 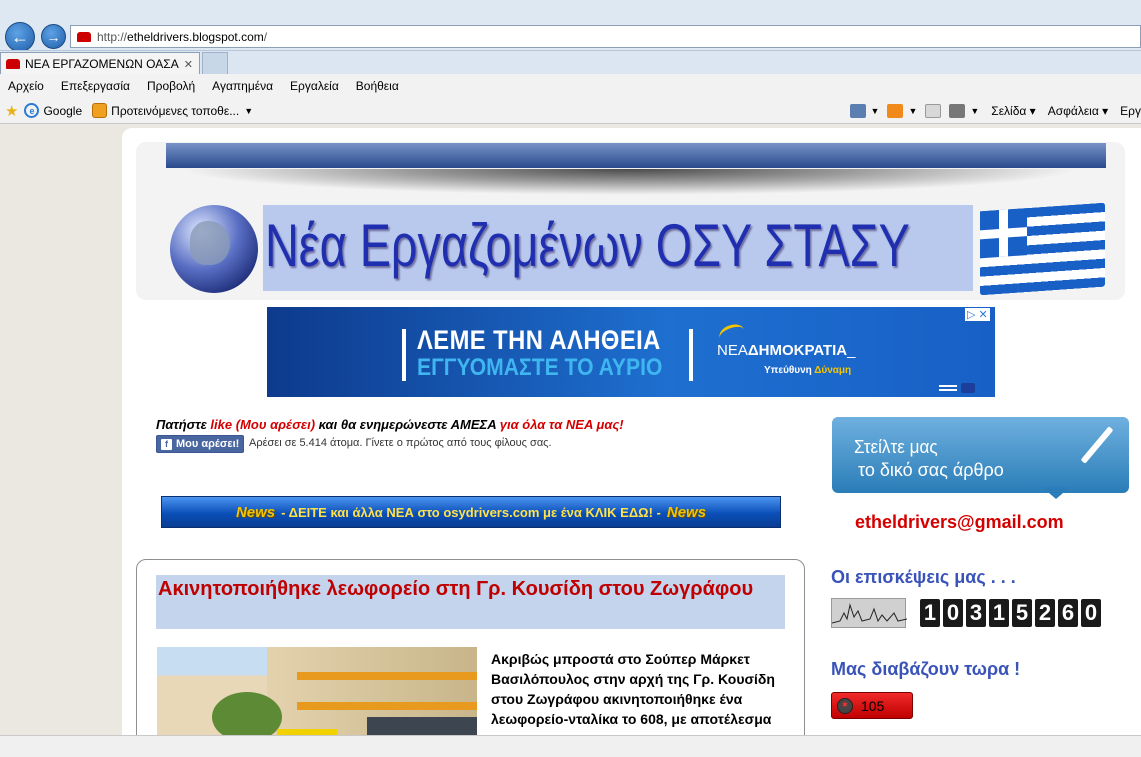 What do you see at coordinates (948, 388) in the screenshot?
I see `ad-greek-flag-icon` at bounding box center [948, 388].